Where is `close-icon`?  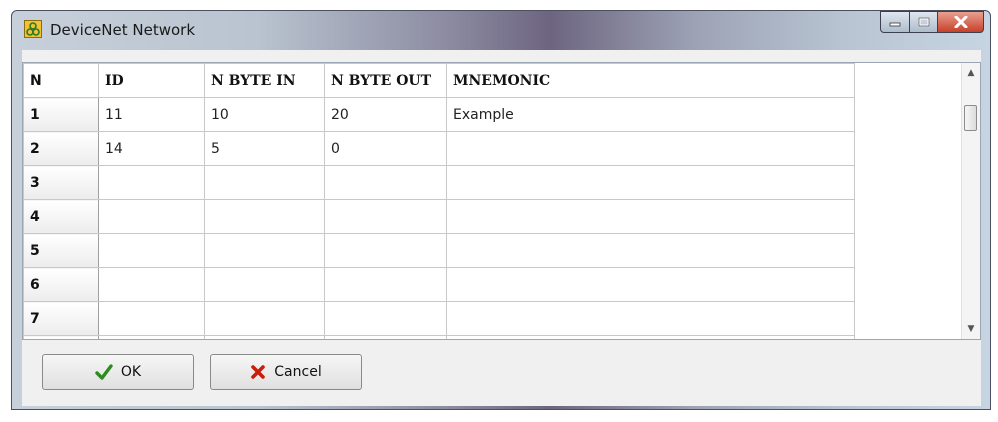 close-icon is located at coordinates (960, 22).